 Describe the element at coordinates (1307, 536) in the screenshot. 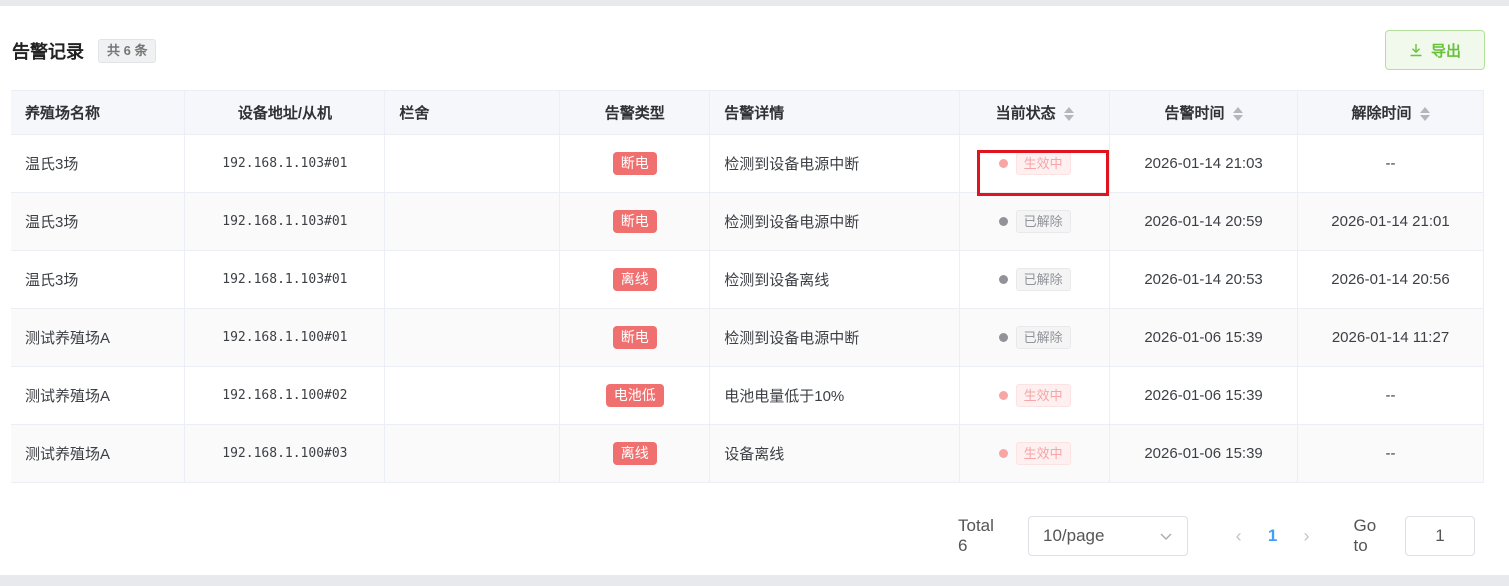

I see `next-page-button: ›` at that location.